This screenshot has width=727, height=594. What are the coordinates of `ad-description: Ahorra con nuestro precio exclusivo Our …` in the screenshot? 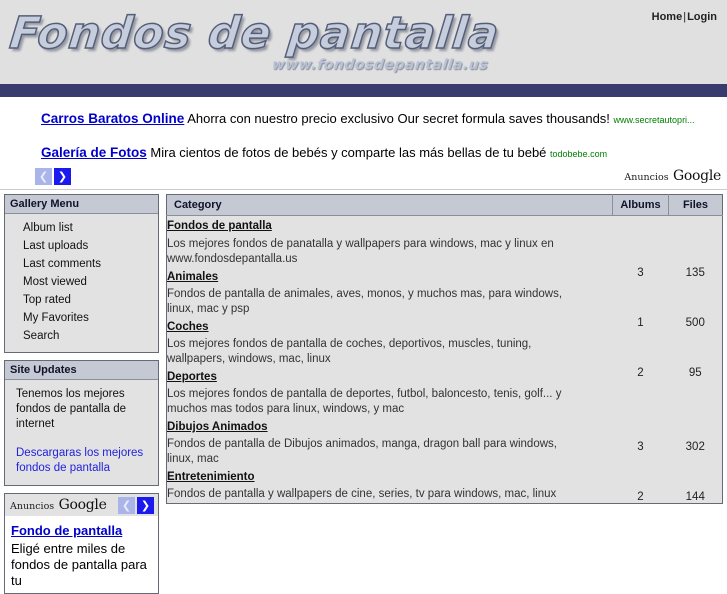 It's located at (398, 118).